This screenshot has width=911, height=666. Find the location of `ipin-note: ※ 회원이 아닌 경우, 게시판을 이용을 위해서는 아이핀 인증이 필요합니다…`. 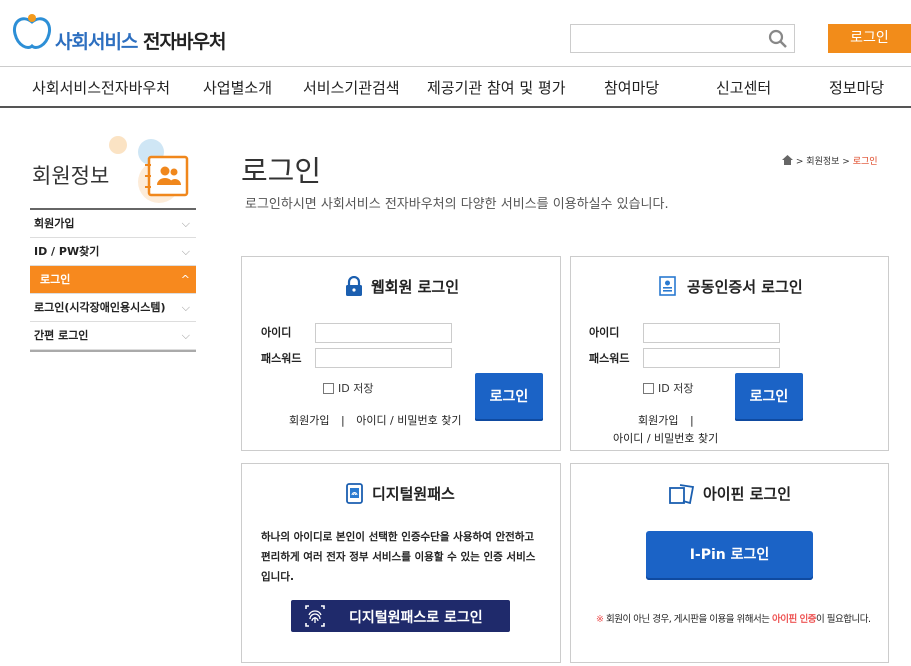

ipin-note: ※ 회원이 아닌 경우, 게시판을 이용을 위해서는 아이핀 인증이 필요합니다… is located at coordinates (733, 618).